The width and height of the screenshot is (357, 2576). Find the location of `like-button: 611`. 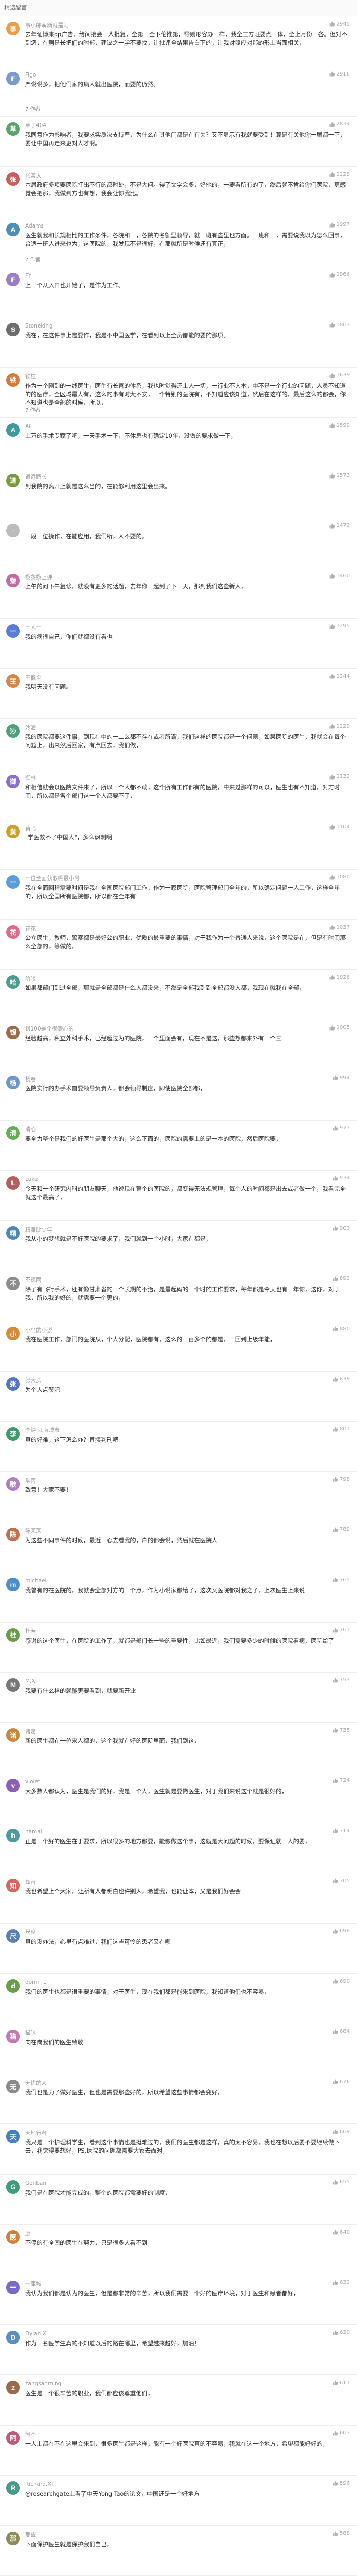

like-button: 611 is located at coordinates (341, 2383).